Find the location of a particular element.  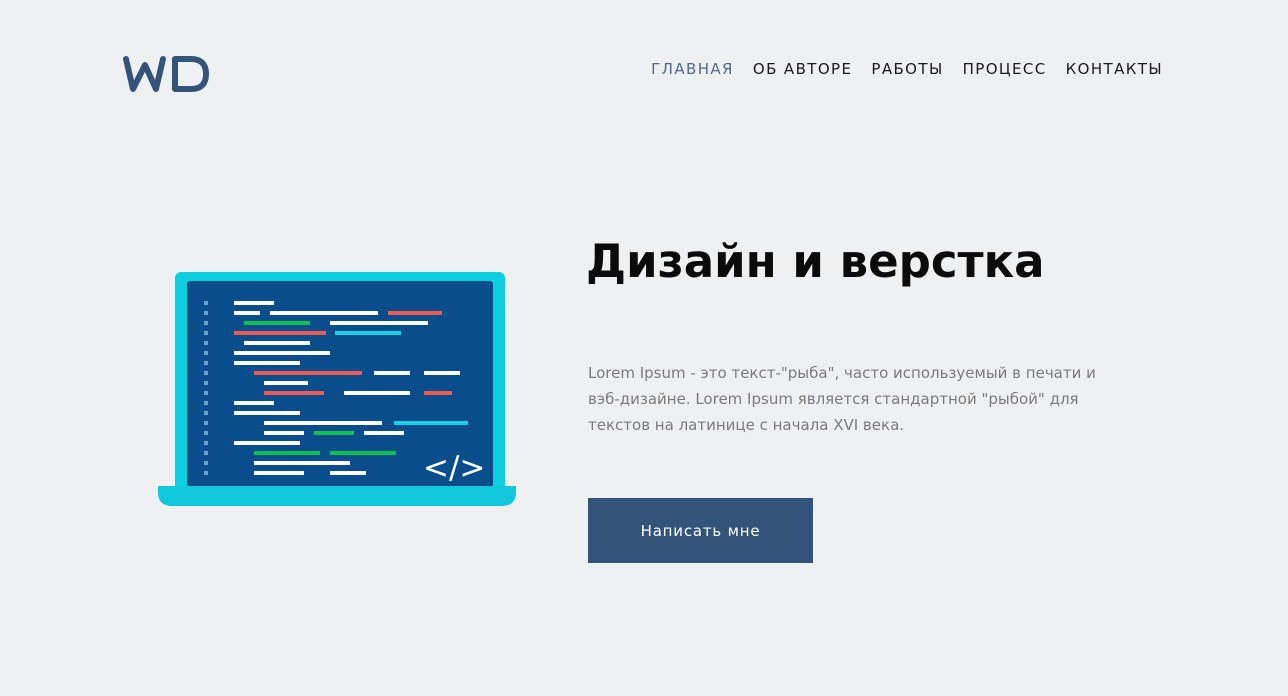

logo is located at coordinates (167, 75).